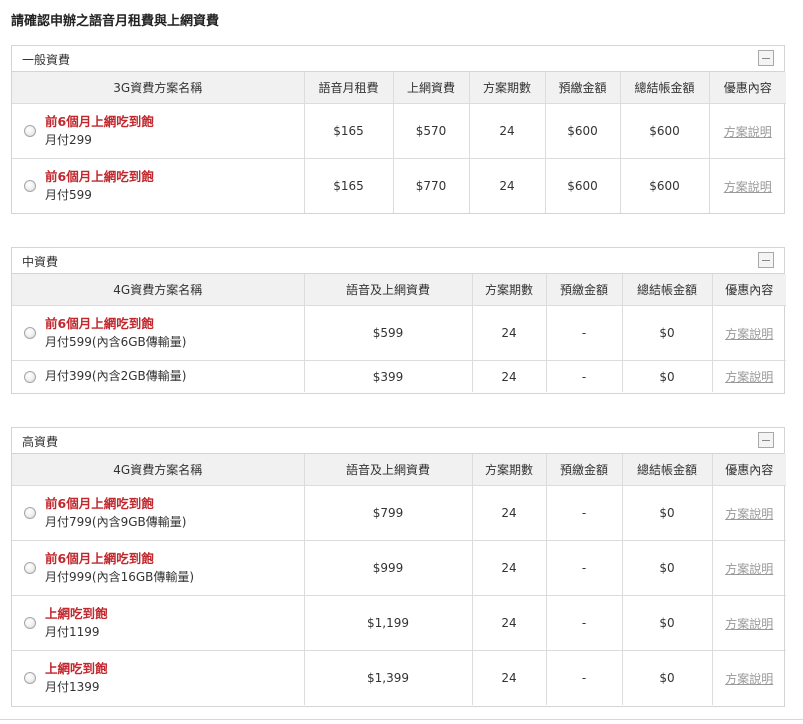  What do you see at coordinates (72, 632) in the screenshot?
I see `plan-label: 月付1199` at bounding box center [72, 632].